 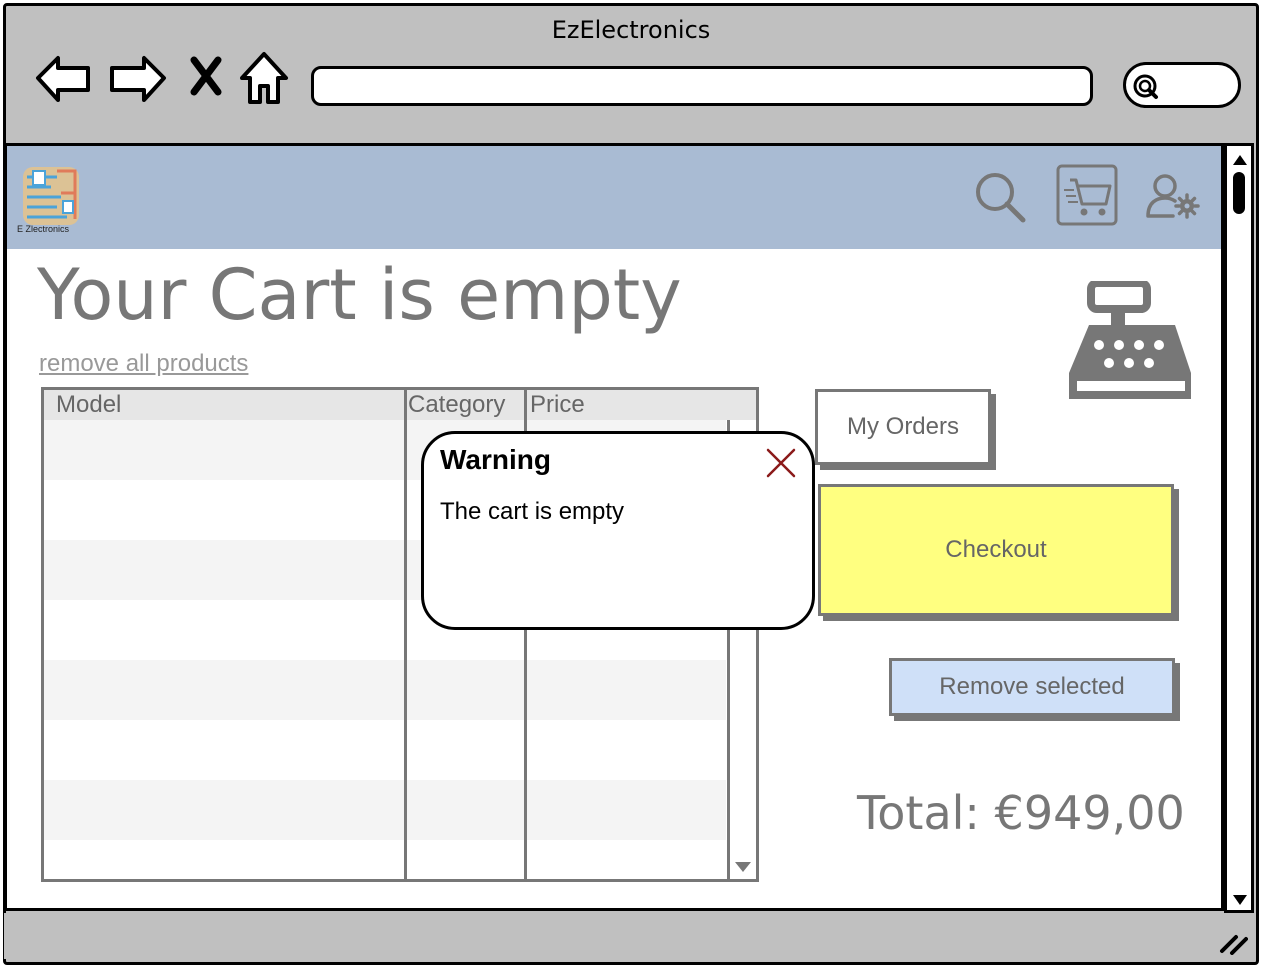 What do you see at coordinates (1000, 197) in the screenshot?
I see `search-icon` at bounding box center [1000, 197].